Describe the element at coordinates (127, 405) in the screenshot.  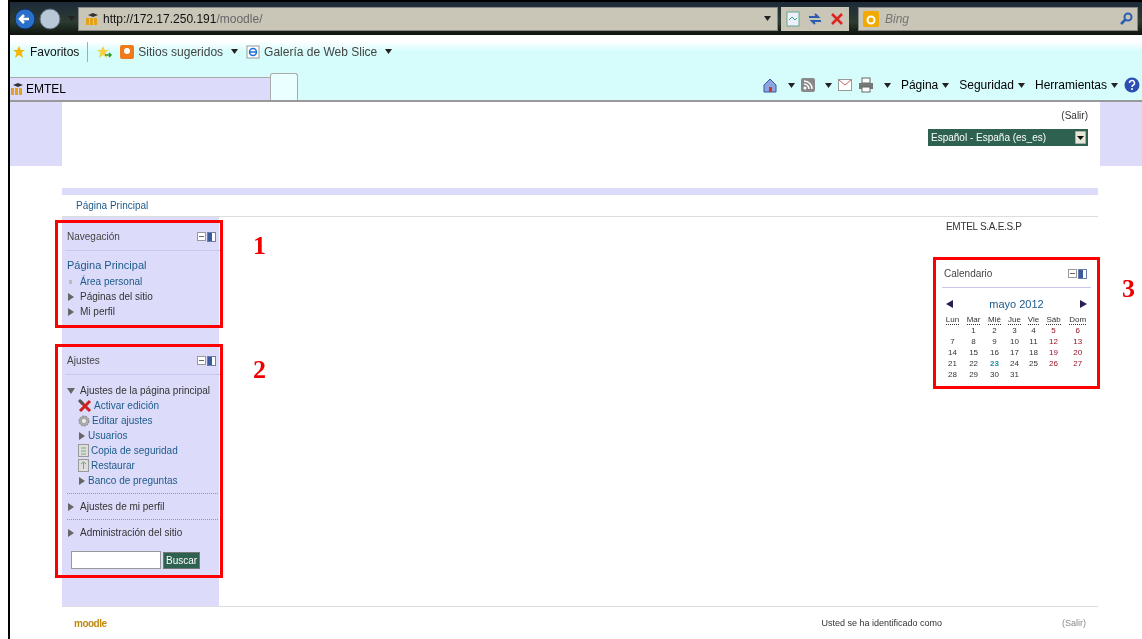
I see `settings-link: Activar edición` at that location.